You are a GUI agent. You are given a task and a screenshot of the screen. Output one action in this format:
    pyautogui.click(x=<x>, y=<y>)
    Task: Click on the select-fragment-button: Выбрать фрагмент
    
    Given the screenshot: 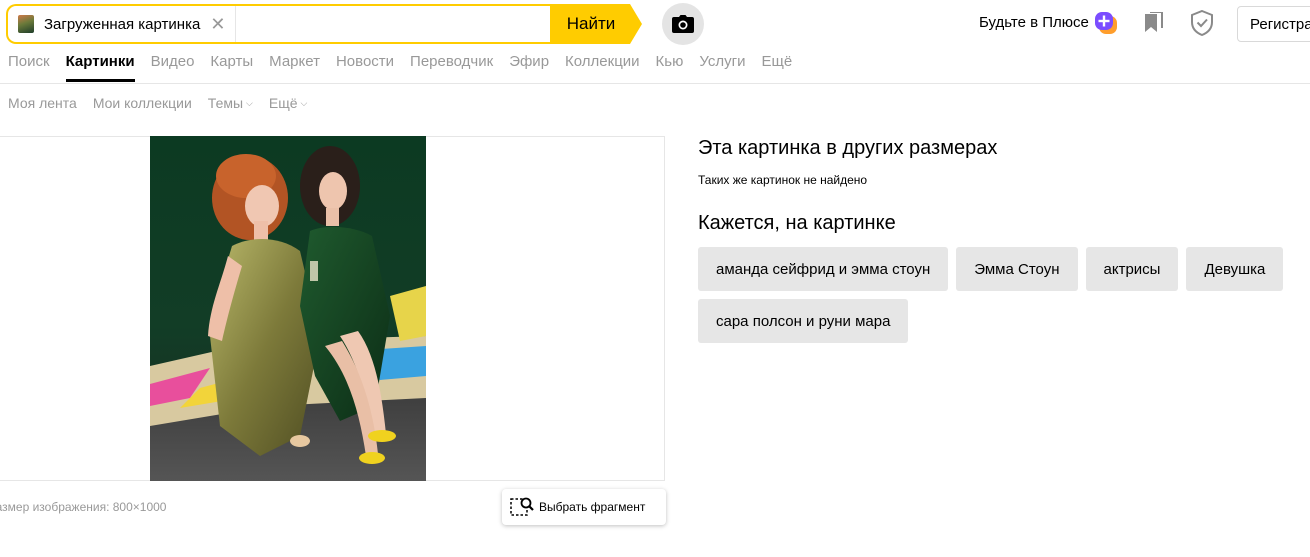 What is the action you would take?
    pyautogui.click(x=584, y=507)
    